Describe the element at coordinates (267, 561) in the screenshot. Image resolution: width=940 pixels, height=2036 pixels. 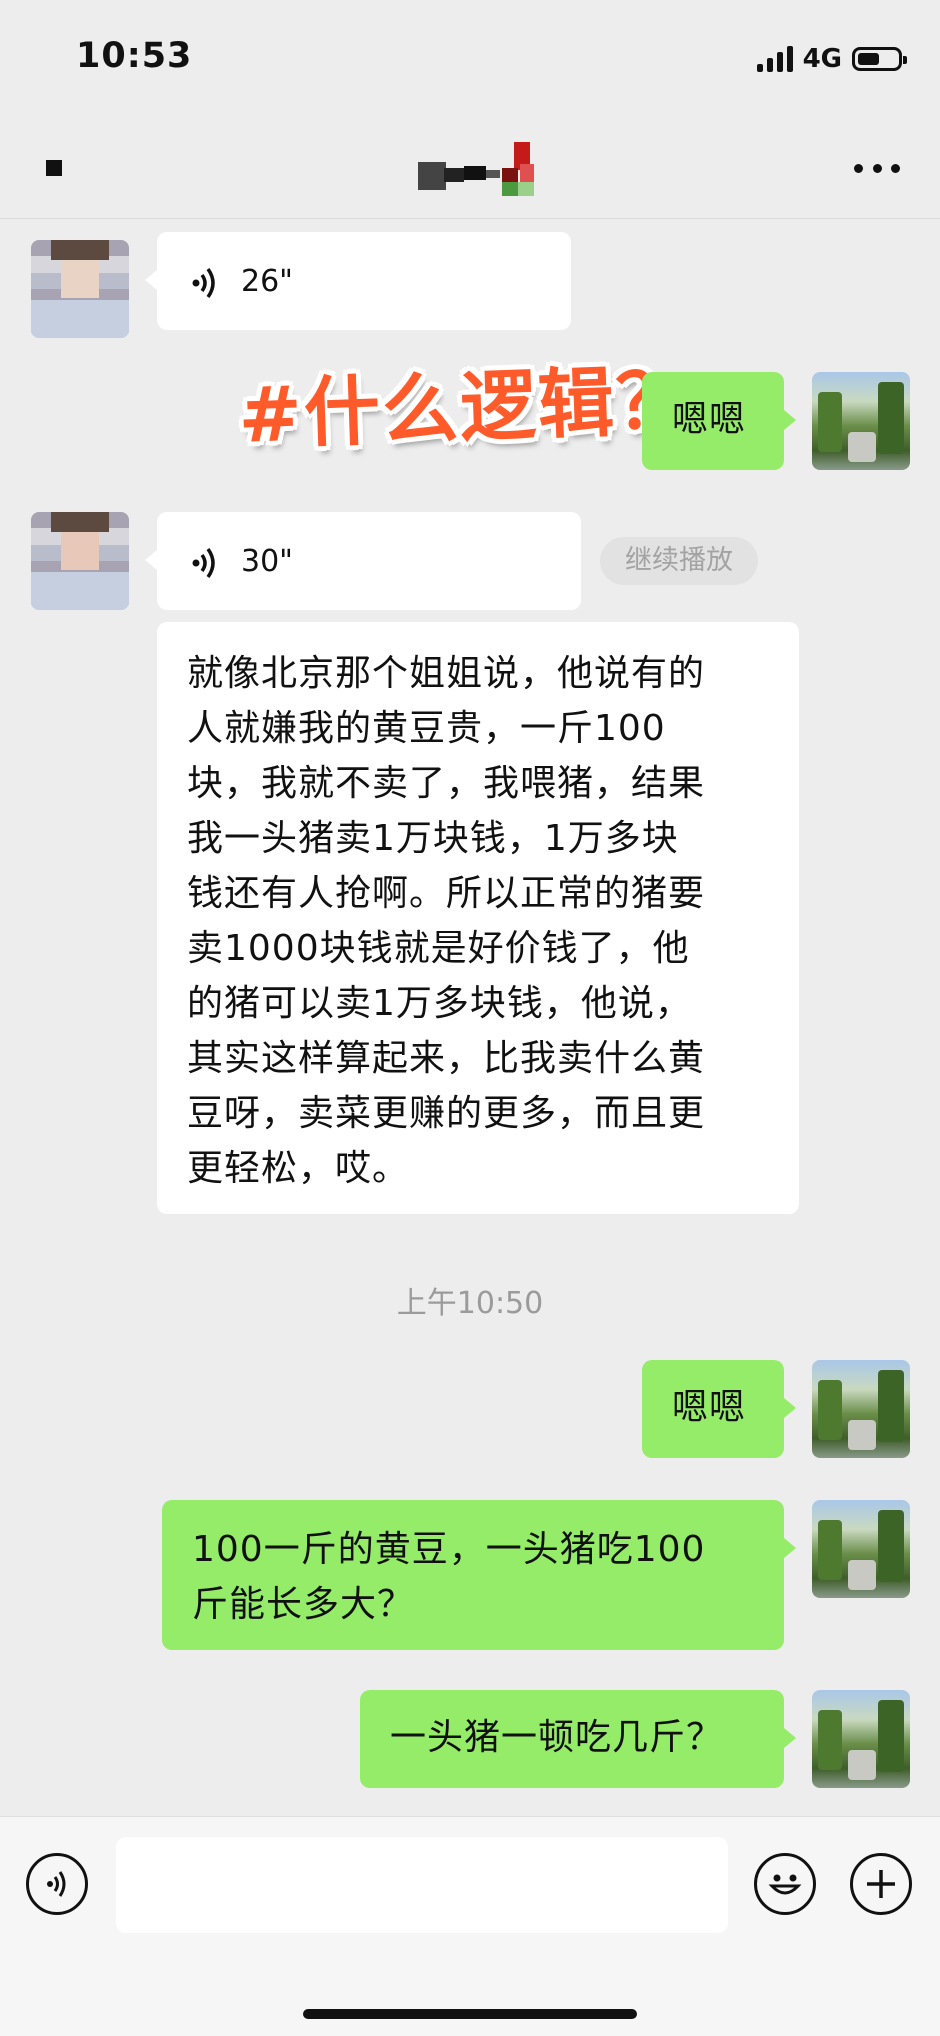
I see `voice-duration: 30"` at that location.